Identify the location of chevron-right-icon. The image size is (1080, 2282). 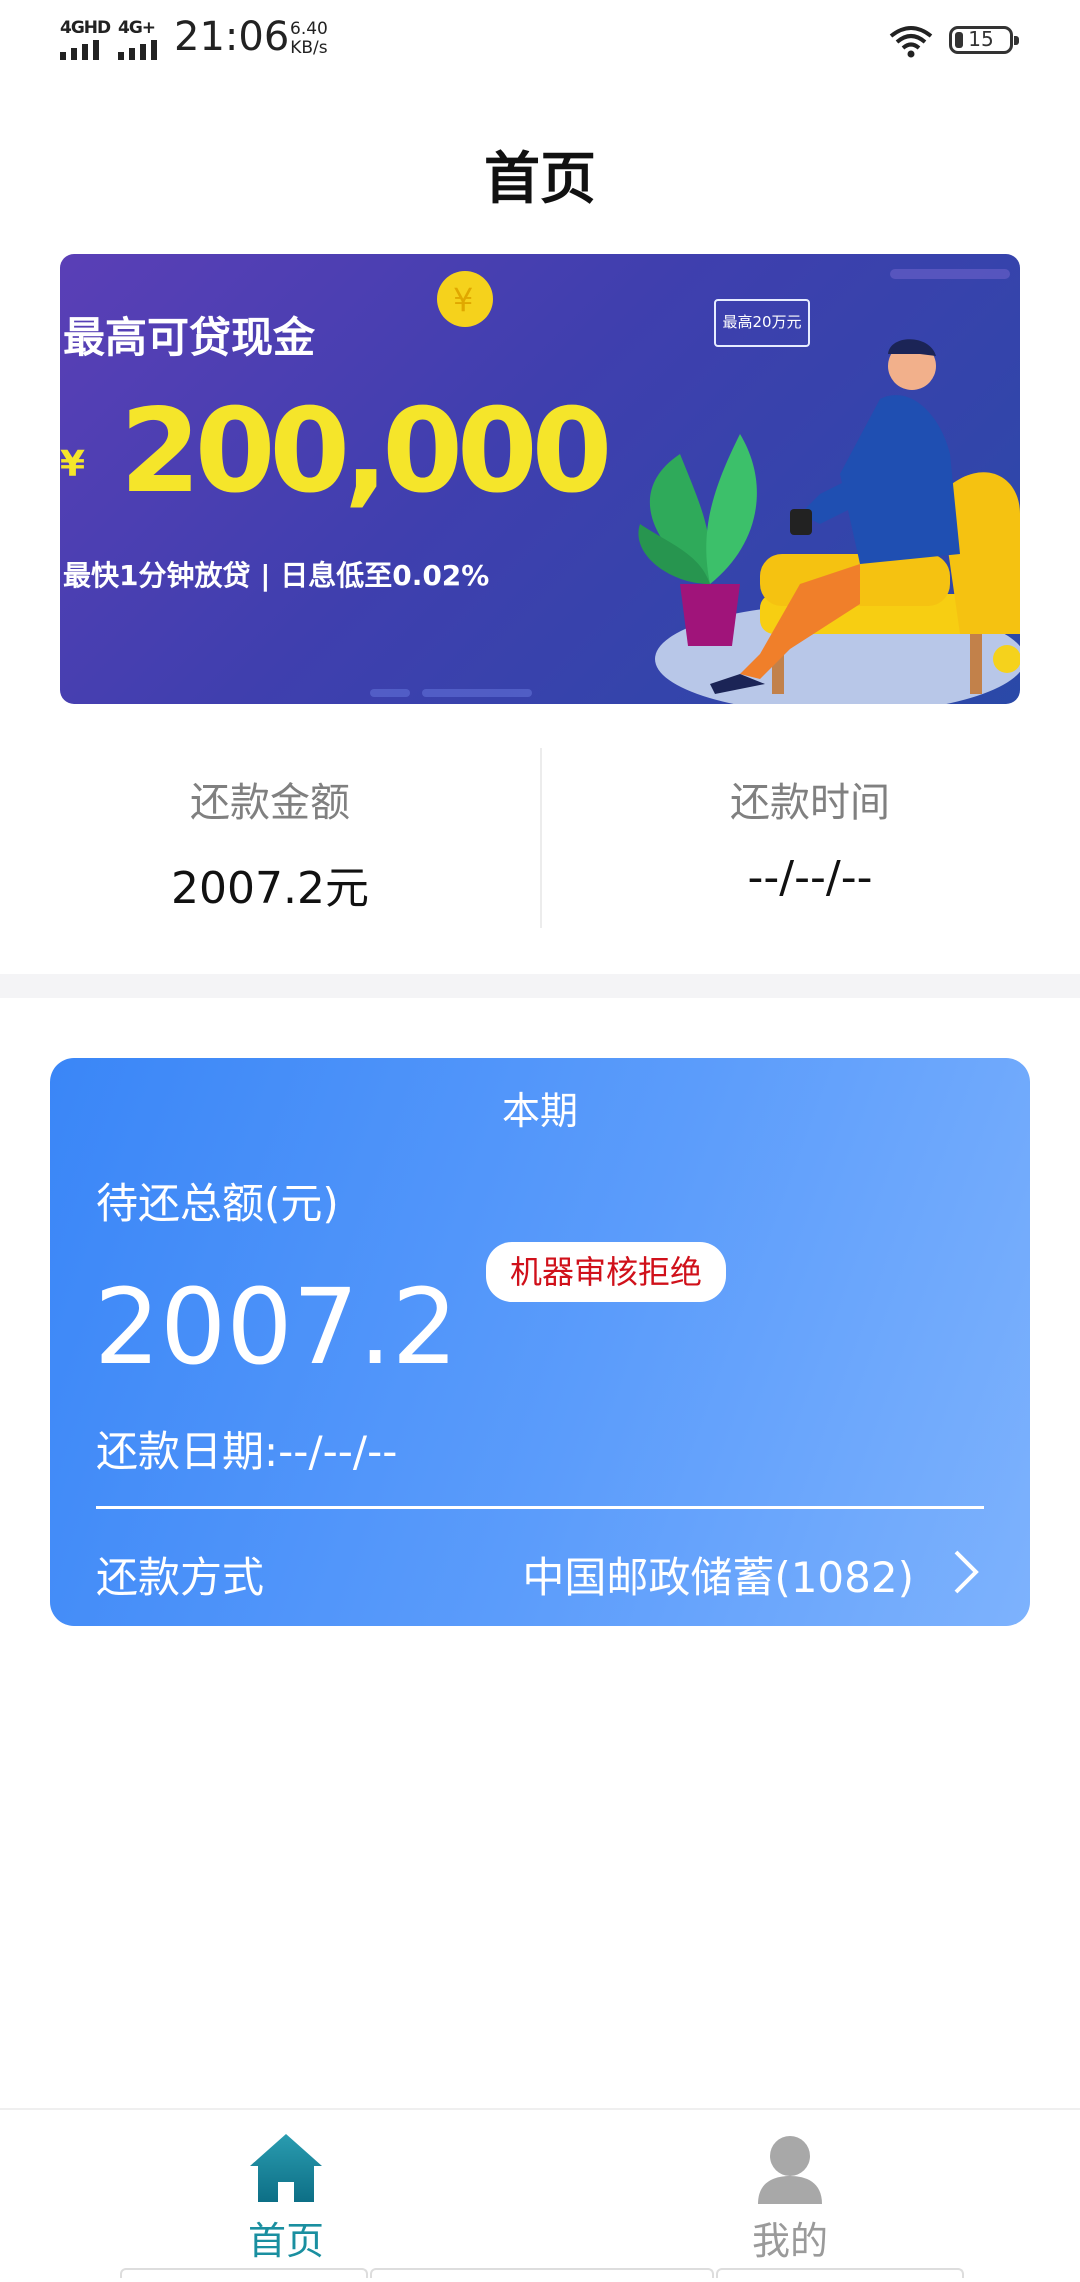
(966, 1572).